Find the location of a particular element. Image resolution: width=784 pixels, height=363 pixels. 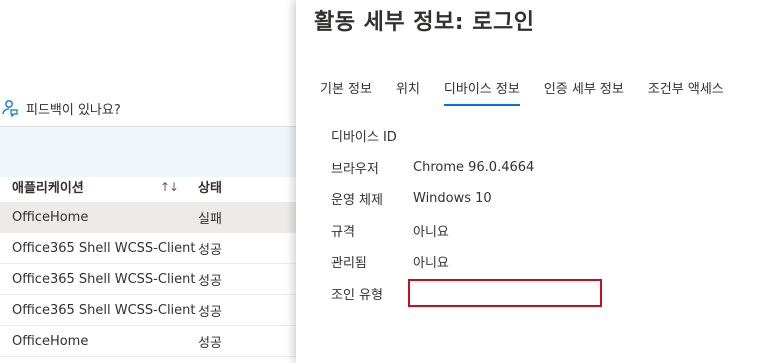

table-row: OfficeHome 성공 is located at coordinates (148, 341).